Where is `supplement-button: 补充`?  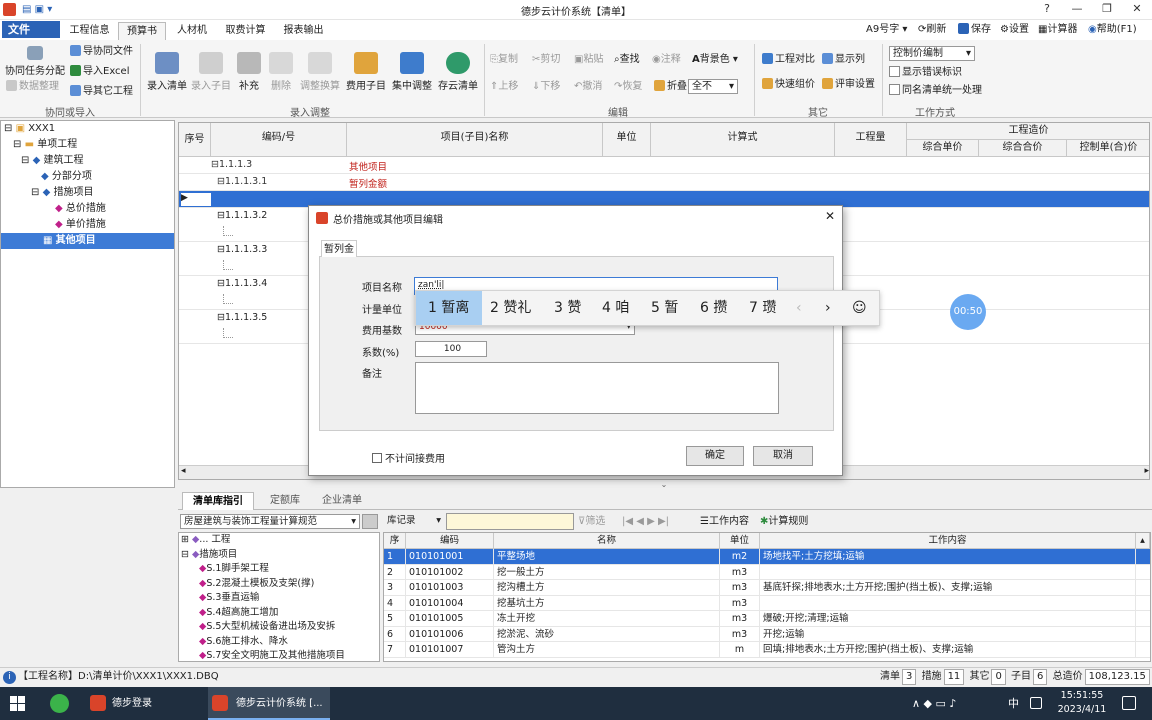 supplement-button: 补充 is located at coordinates (249, 72).